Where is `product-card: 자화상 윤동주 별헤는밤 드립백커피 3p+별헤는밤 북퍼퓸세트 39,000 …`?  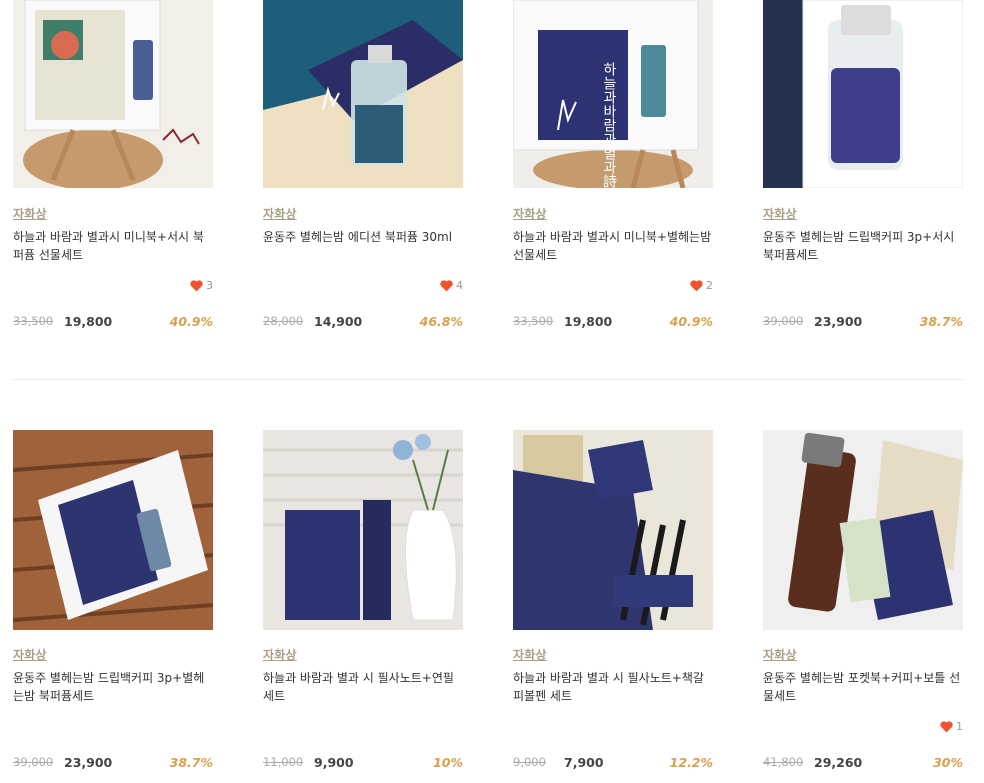
product-card: 자화상 윤동주 별헤는밤 드립백커피 3p+별헤는밤 북퍼퓸세트 39,000 … is located at coordinates (113, 600).